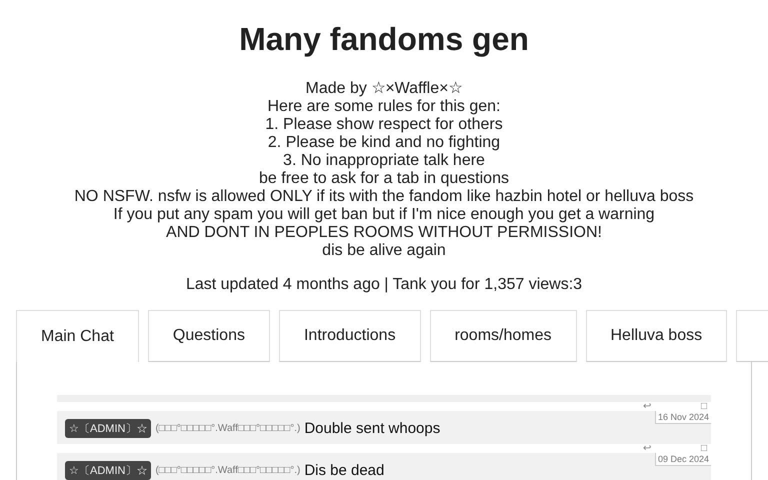  I want to click on message-text: Dis be dead, so click(344, 470).